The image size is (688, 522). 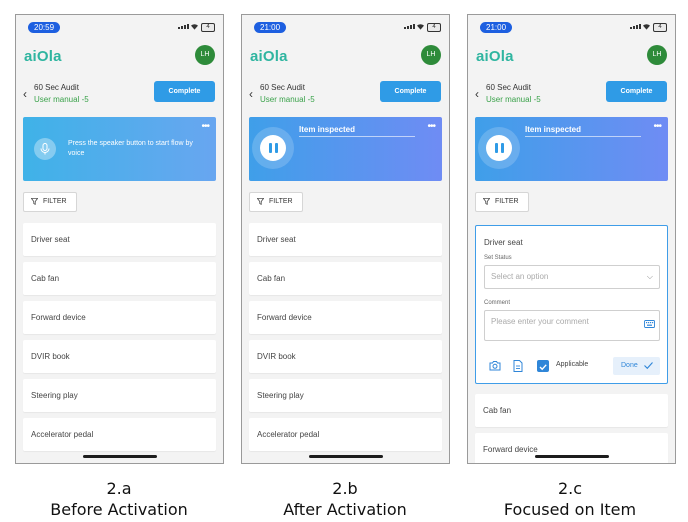 I want to click on listening-pulse, so click(x=273, y=148).